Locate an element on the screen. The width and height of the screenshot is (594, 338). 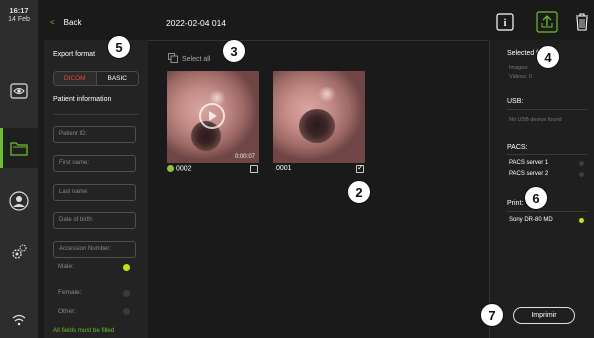
back-label: Back is located at coordinates (72, 22).